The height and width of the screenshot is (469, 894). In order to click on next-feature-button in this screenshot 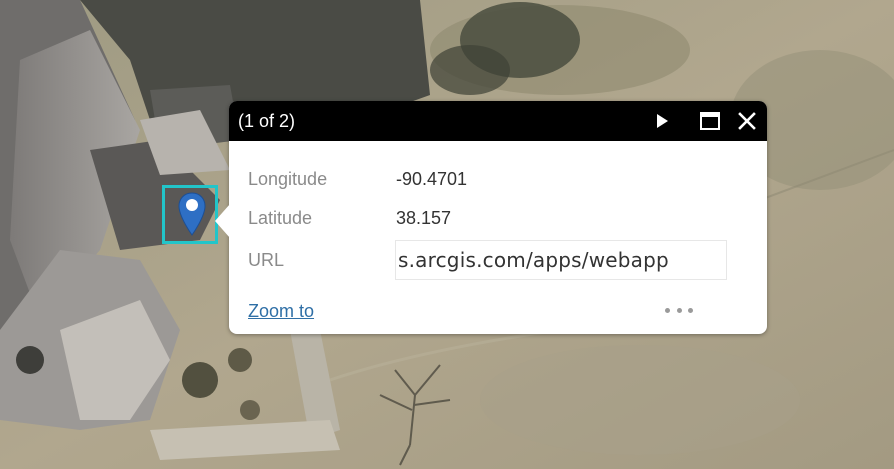, I will do `click(662, 121)`.